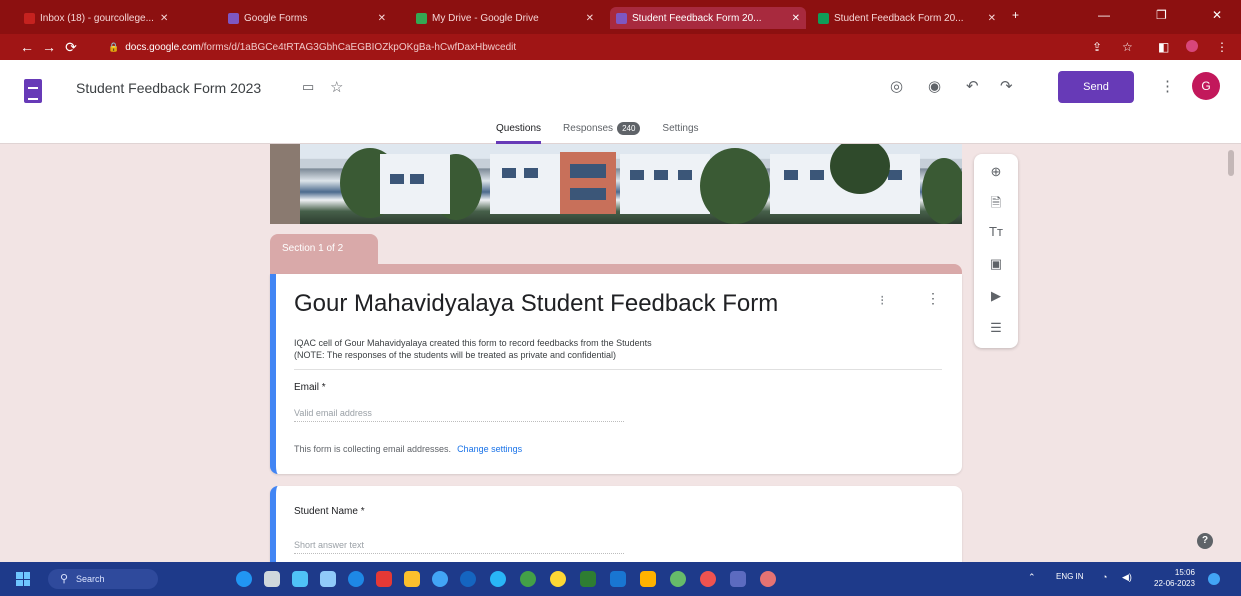 This screenshot has width=1241, height=596. Describe the element at coordinates (996, 231) in the screenshot. I see `add-title-icon: Tт` at that location.